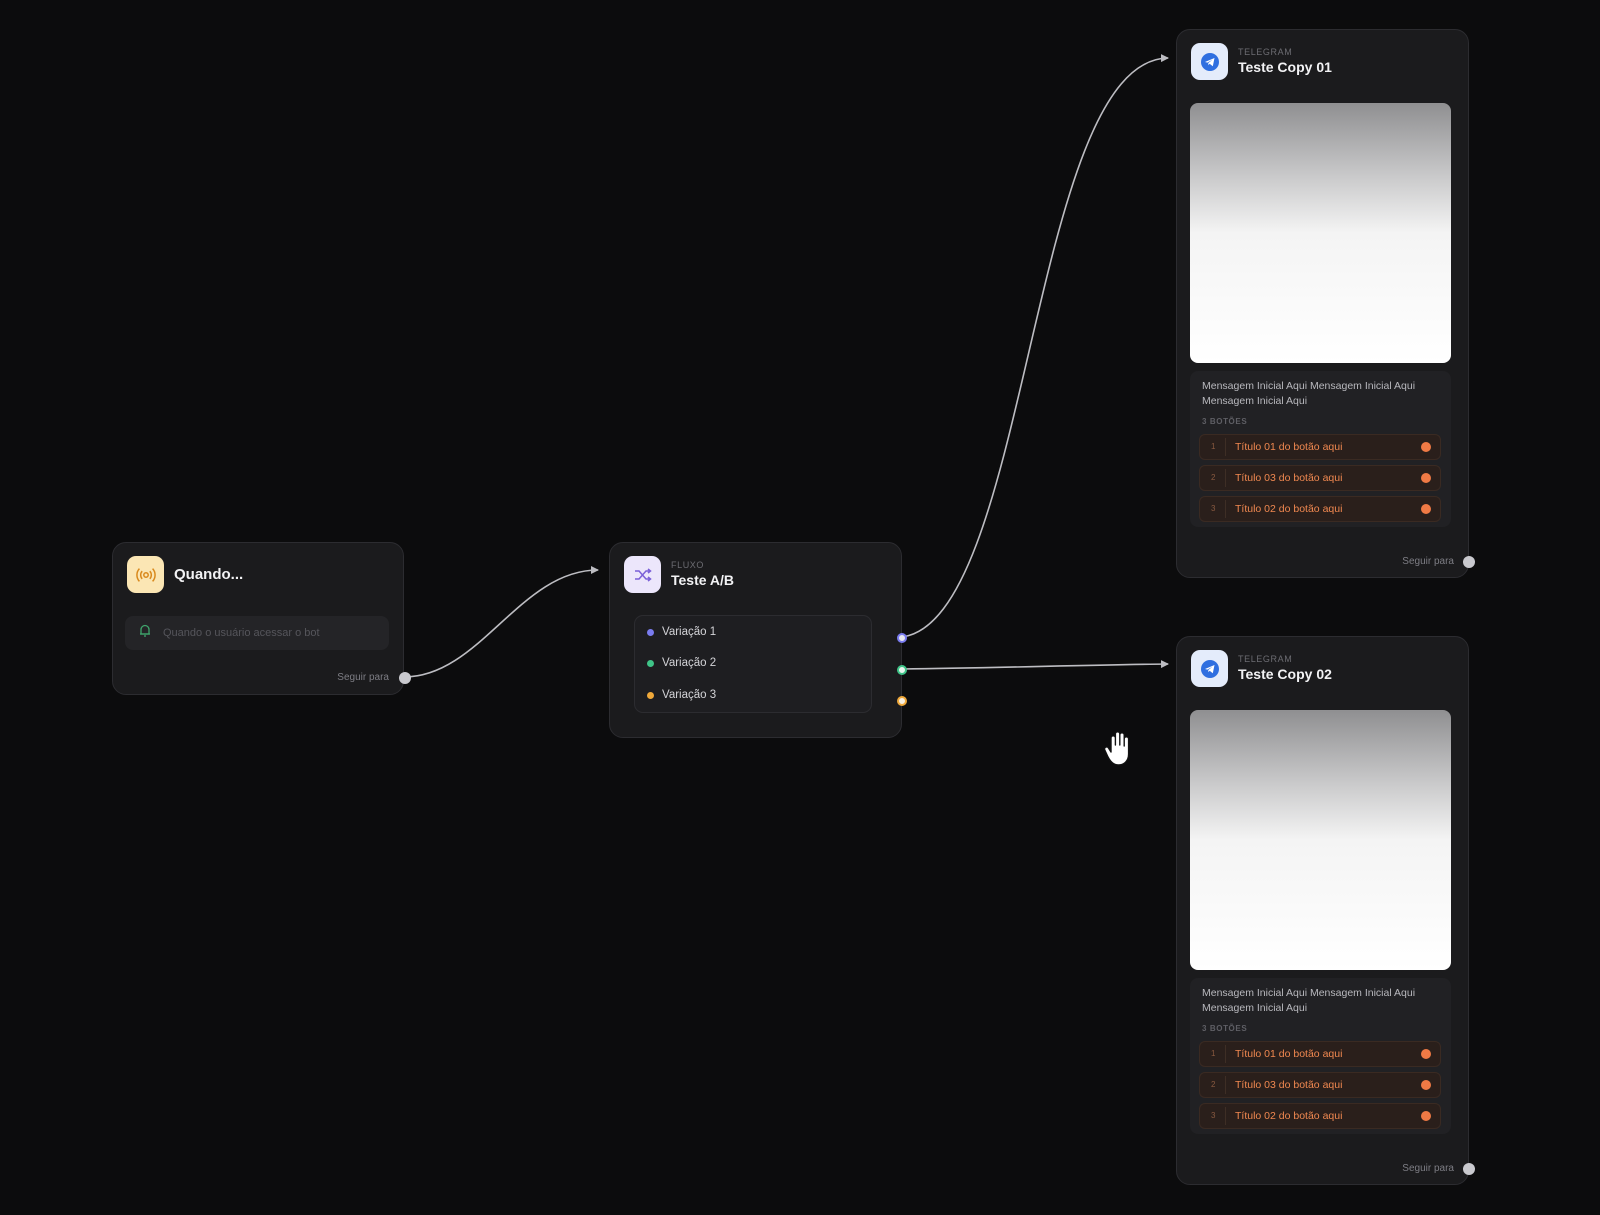 This screenshot has height=1215, width=1600. I want to click on telegram-node-header: TELEGRAM Teste Copy 01, so click(1261, 61).